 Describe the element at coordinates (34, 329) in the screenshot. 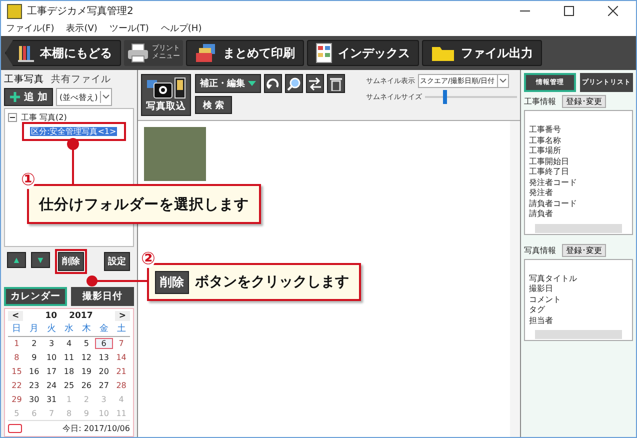

I see `weekday-label: 月` at that location.